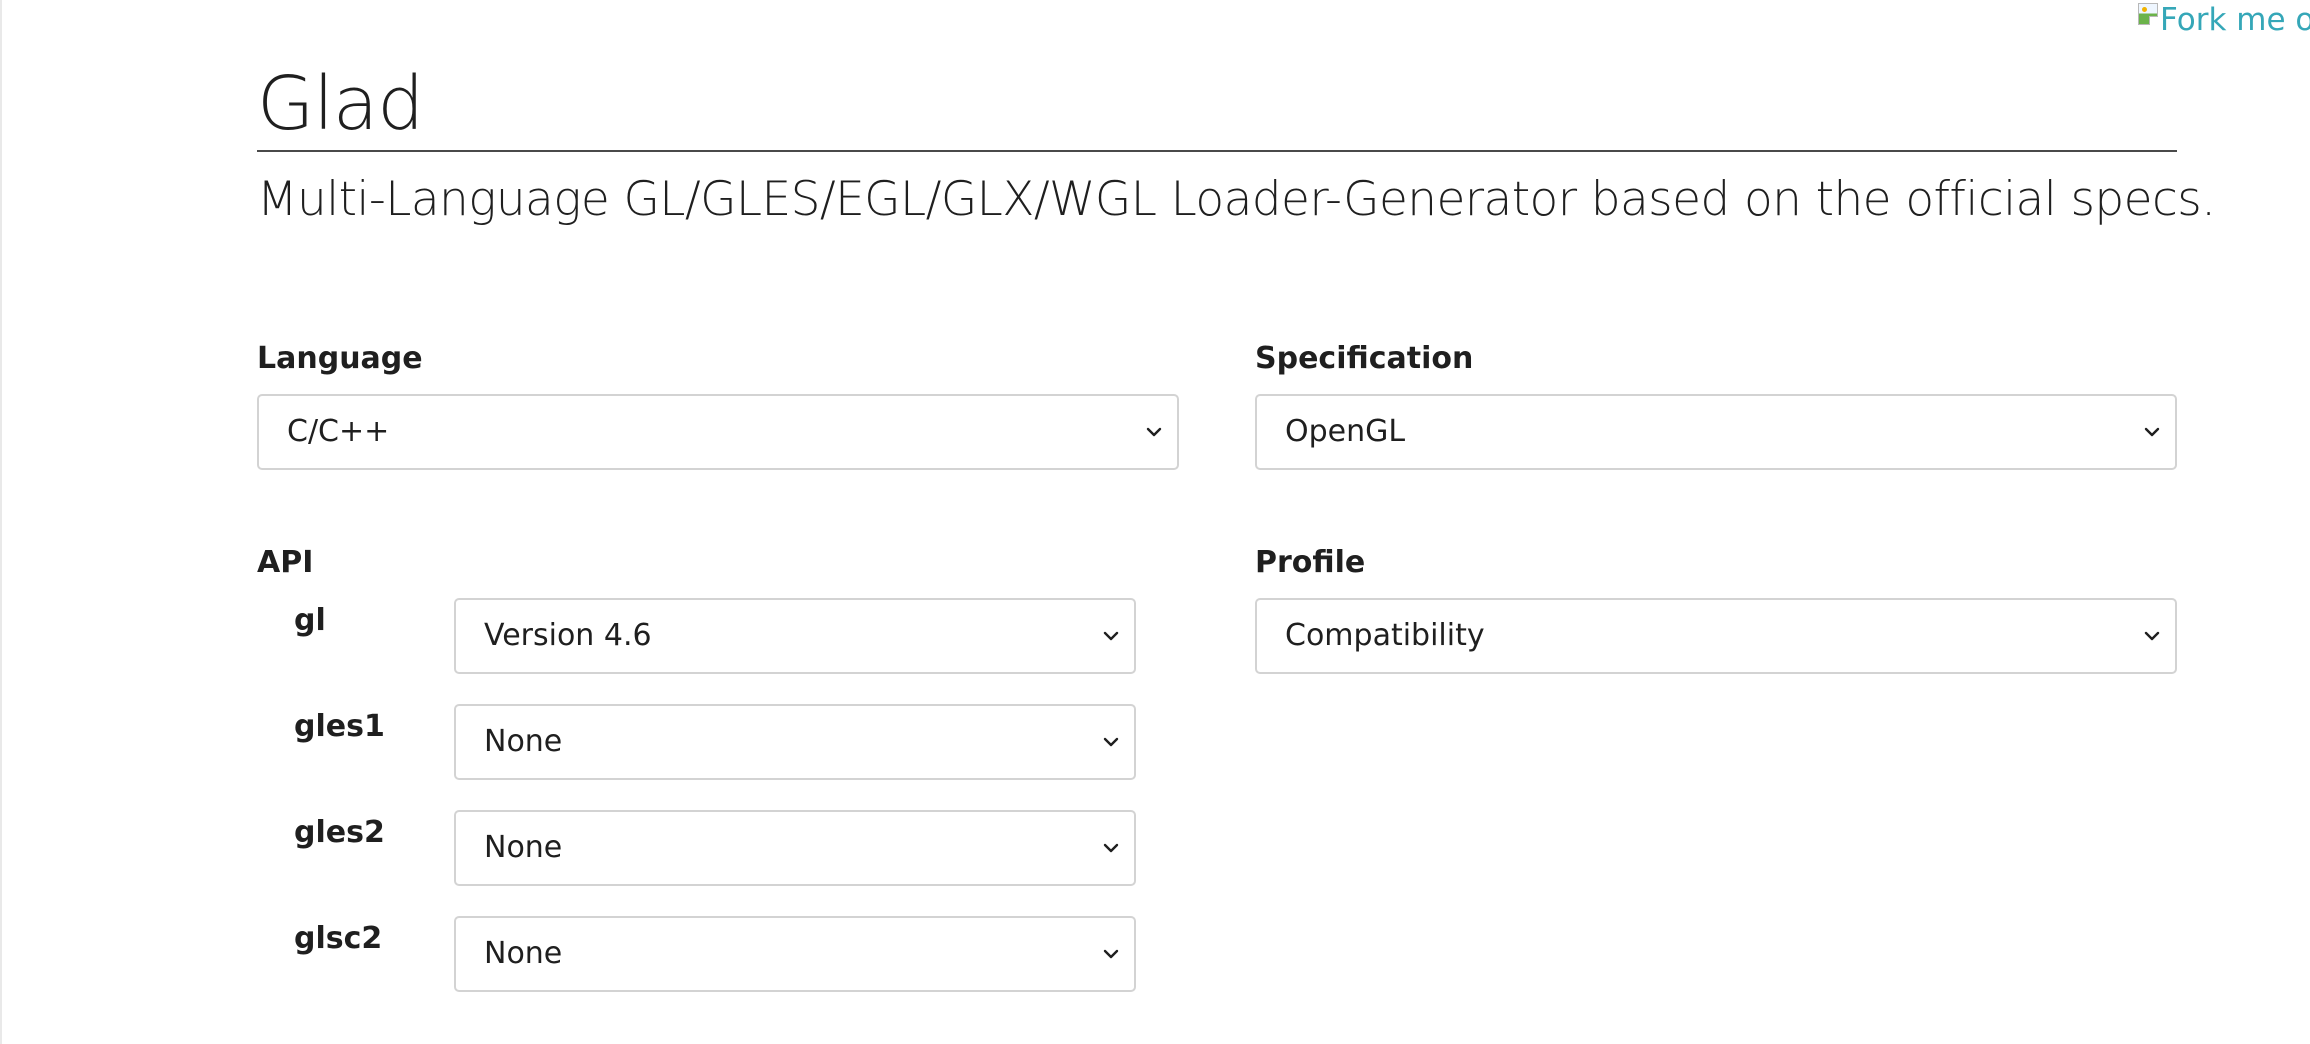 The width and height of the screenshot is (2310, 1044). I want to click on glsc2-version-select-value: None, so click(523, 953).